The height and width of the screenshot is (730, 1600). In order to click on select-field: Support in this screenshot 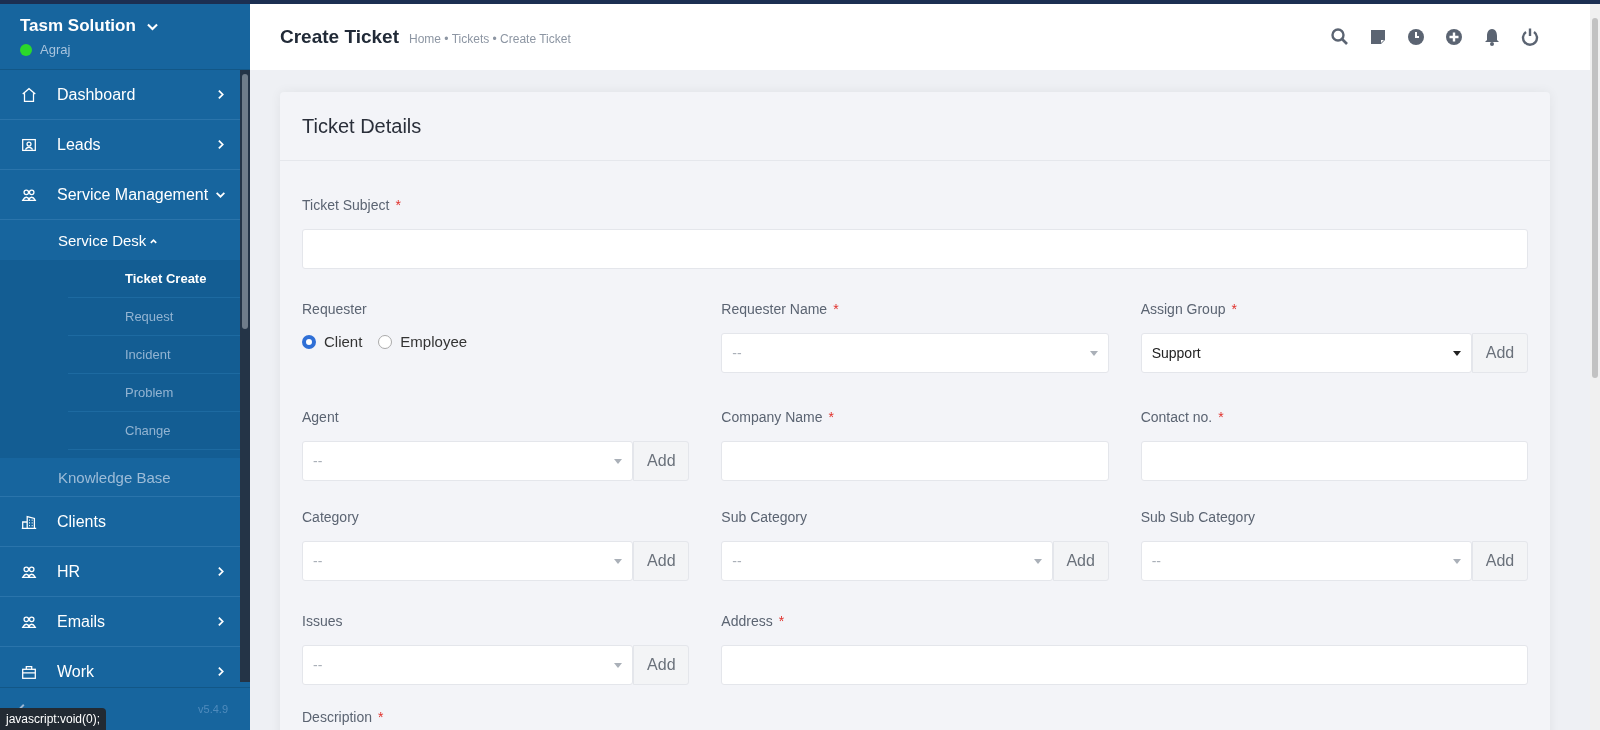, I will do `click(1306, 353)`.